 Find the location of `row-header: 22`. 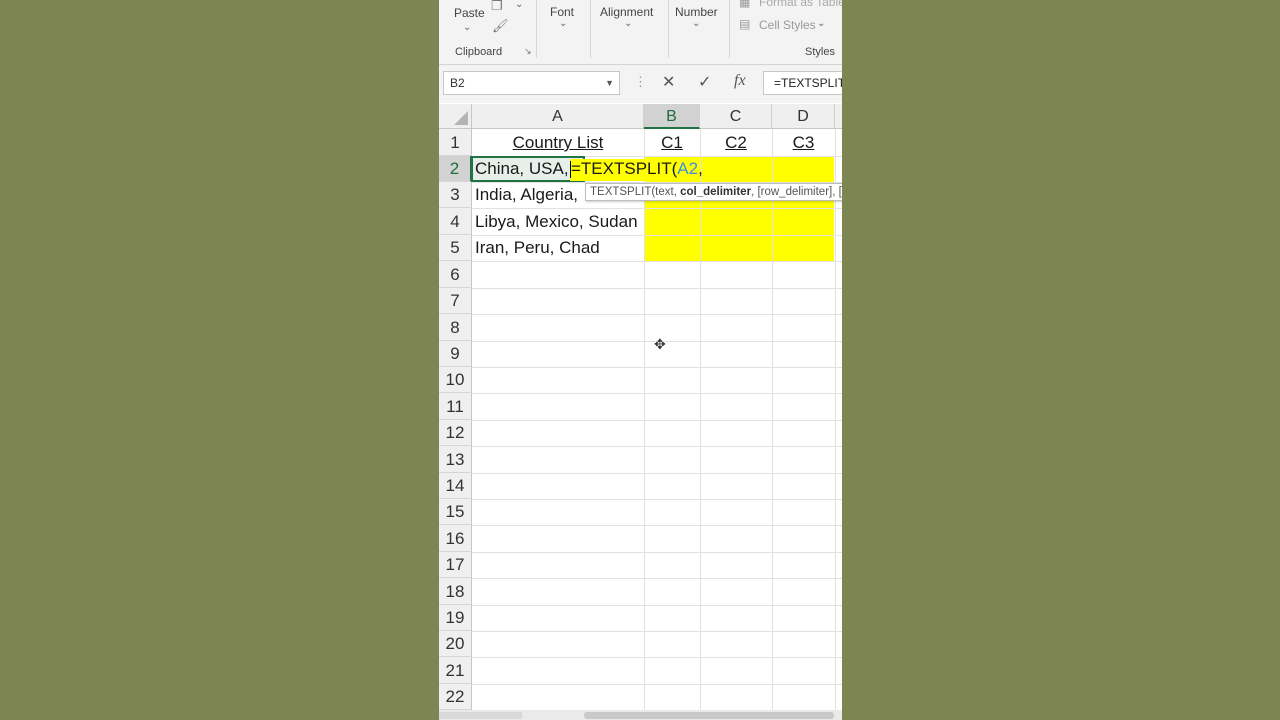

row-header: 22 is located at coordinates (455, 697).